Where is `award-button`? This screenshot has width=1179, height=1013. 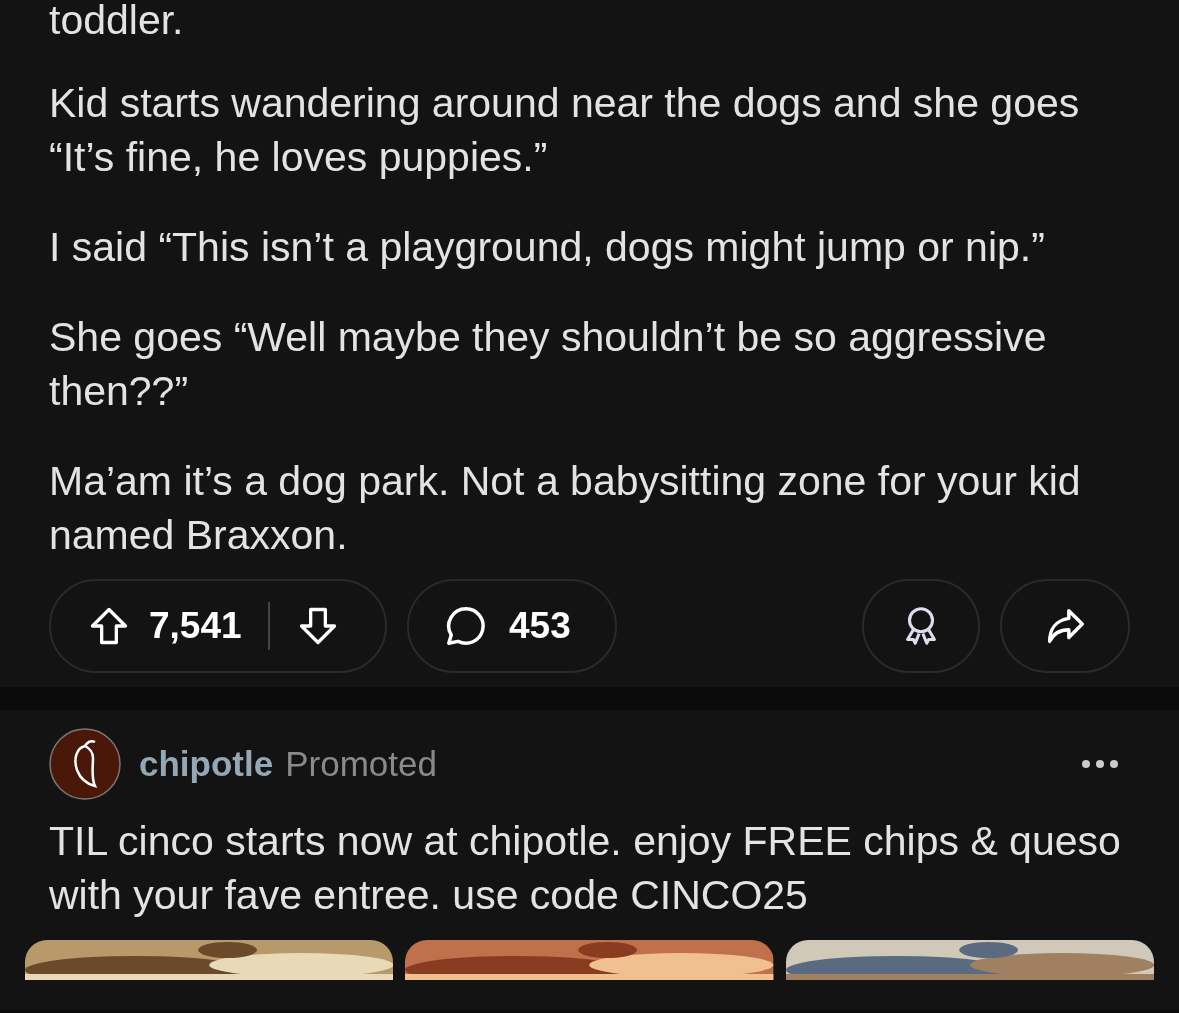 award-button is located at coordinates (921, 626).